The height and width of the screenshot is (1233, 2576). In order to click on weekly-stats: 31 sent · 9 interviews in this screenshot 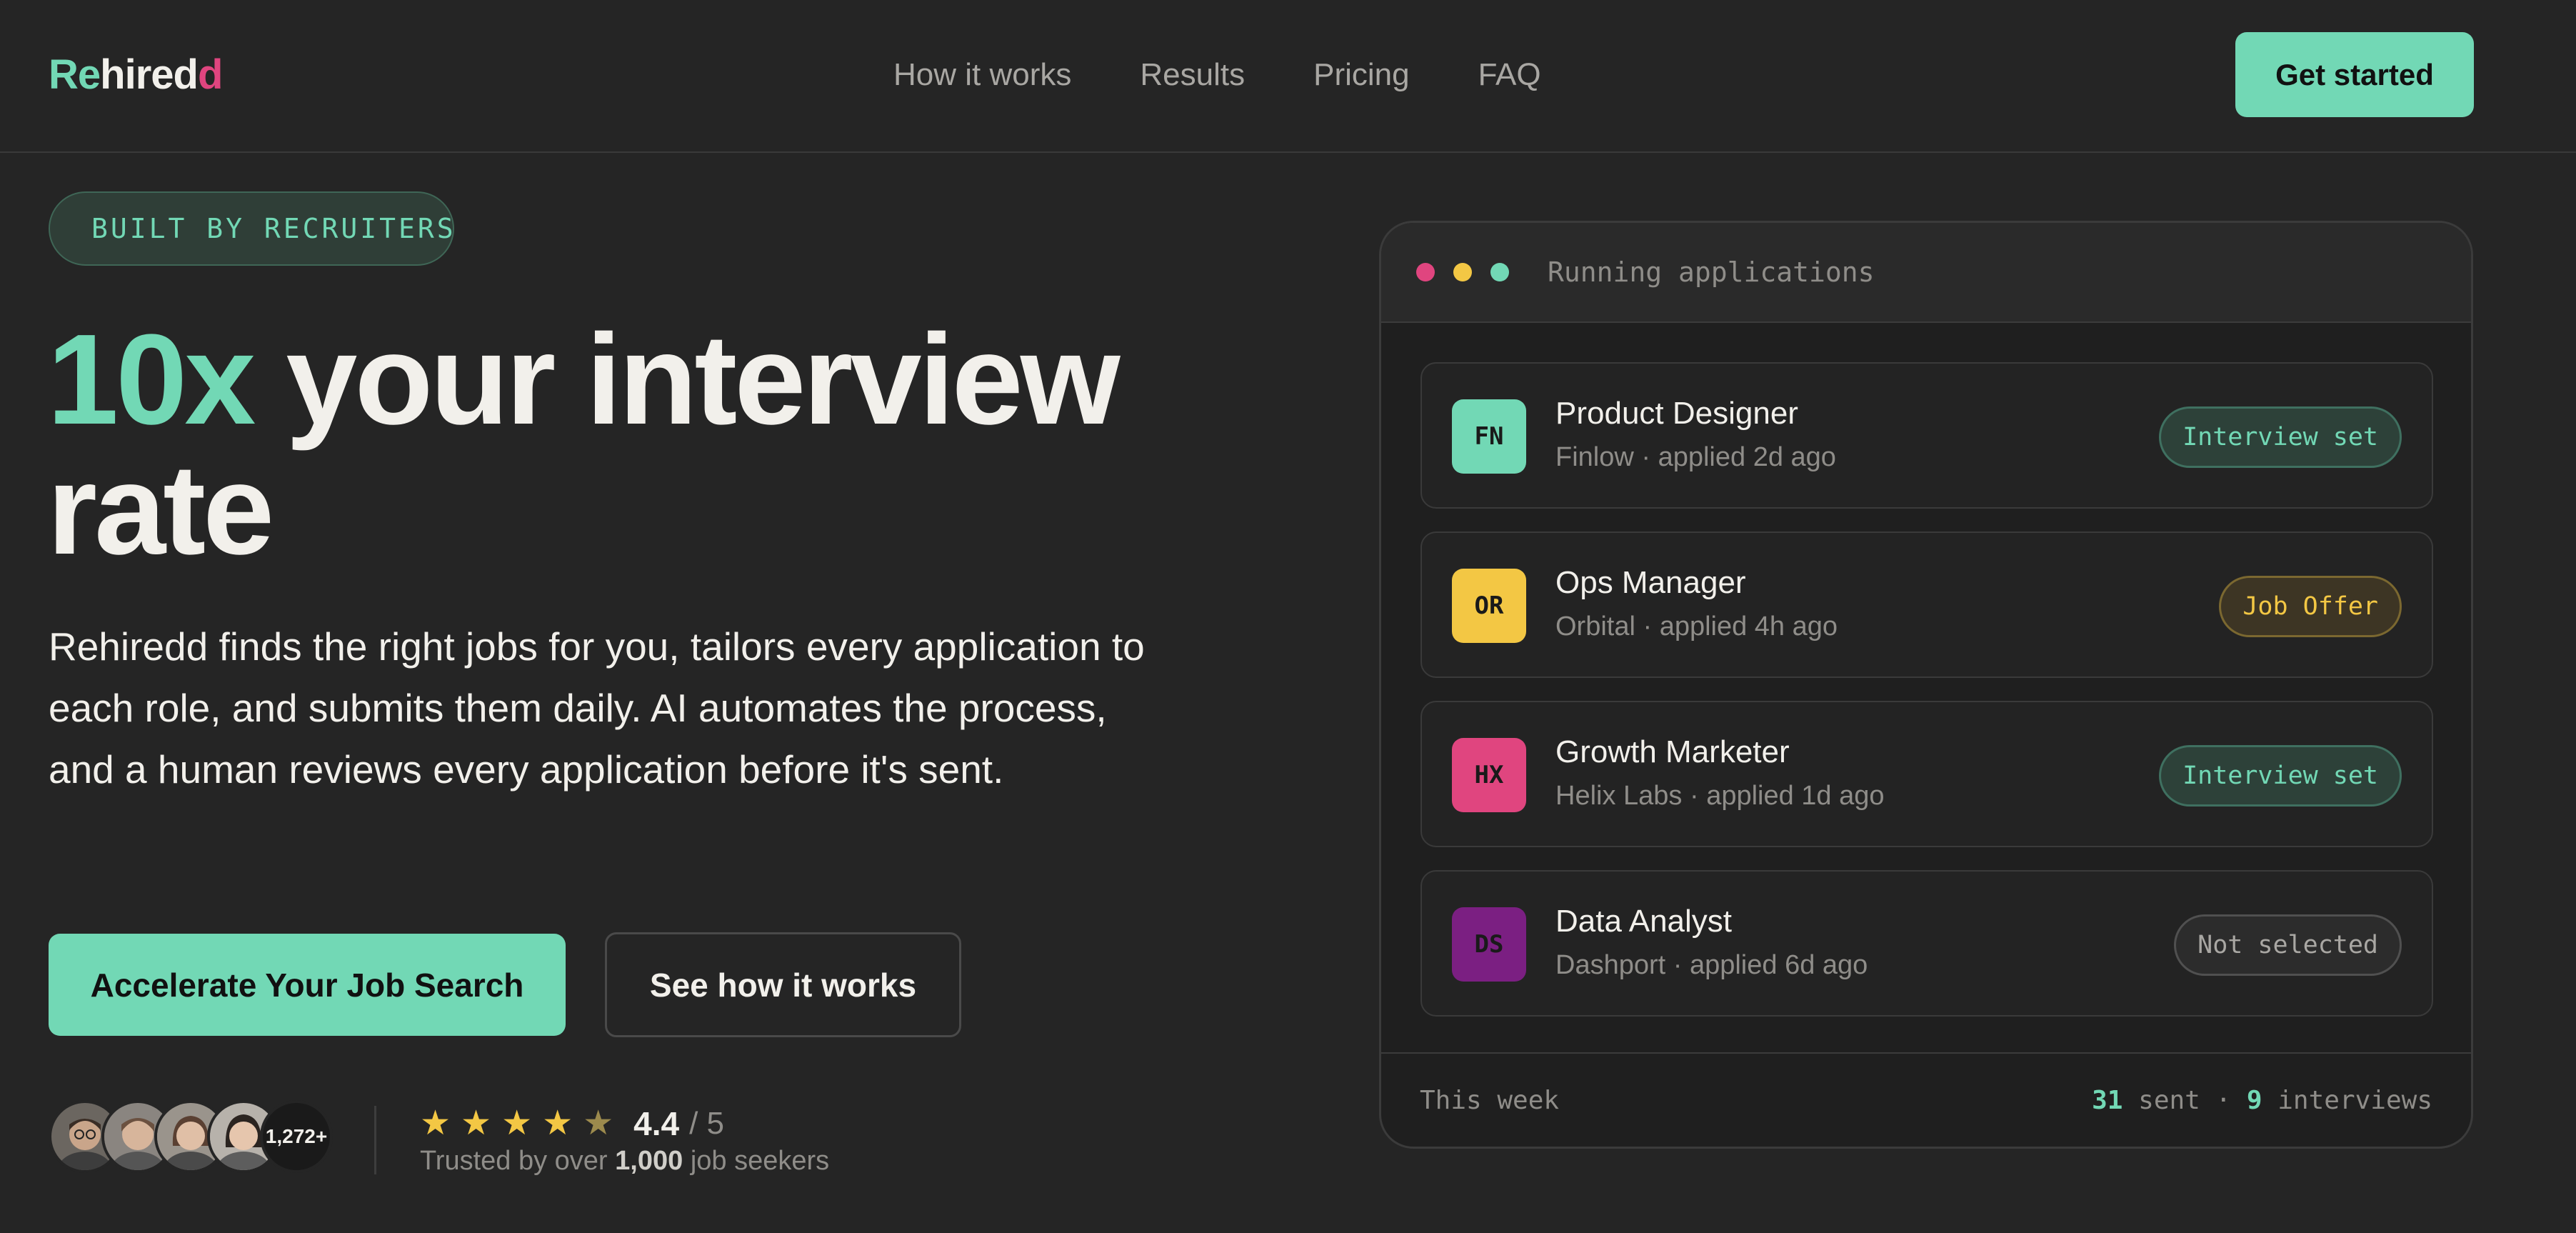, I will do `click(2262, 1100)`.